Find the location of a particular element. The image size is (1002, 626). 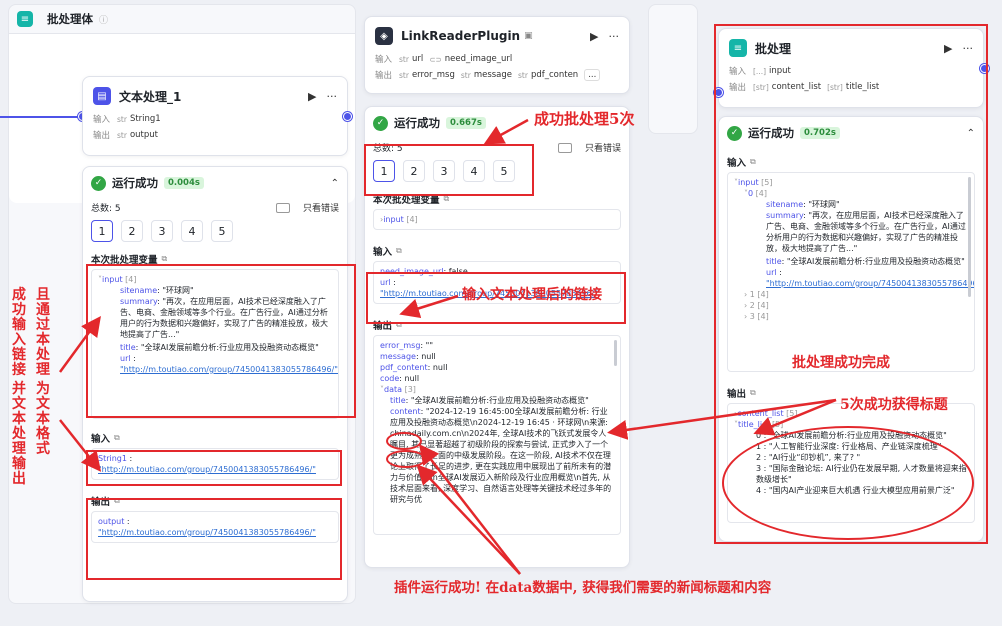

toggle-icon: ⊂⊃ is located at coordinates (435, 59).